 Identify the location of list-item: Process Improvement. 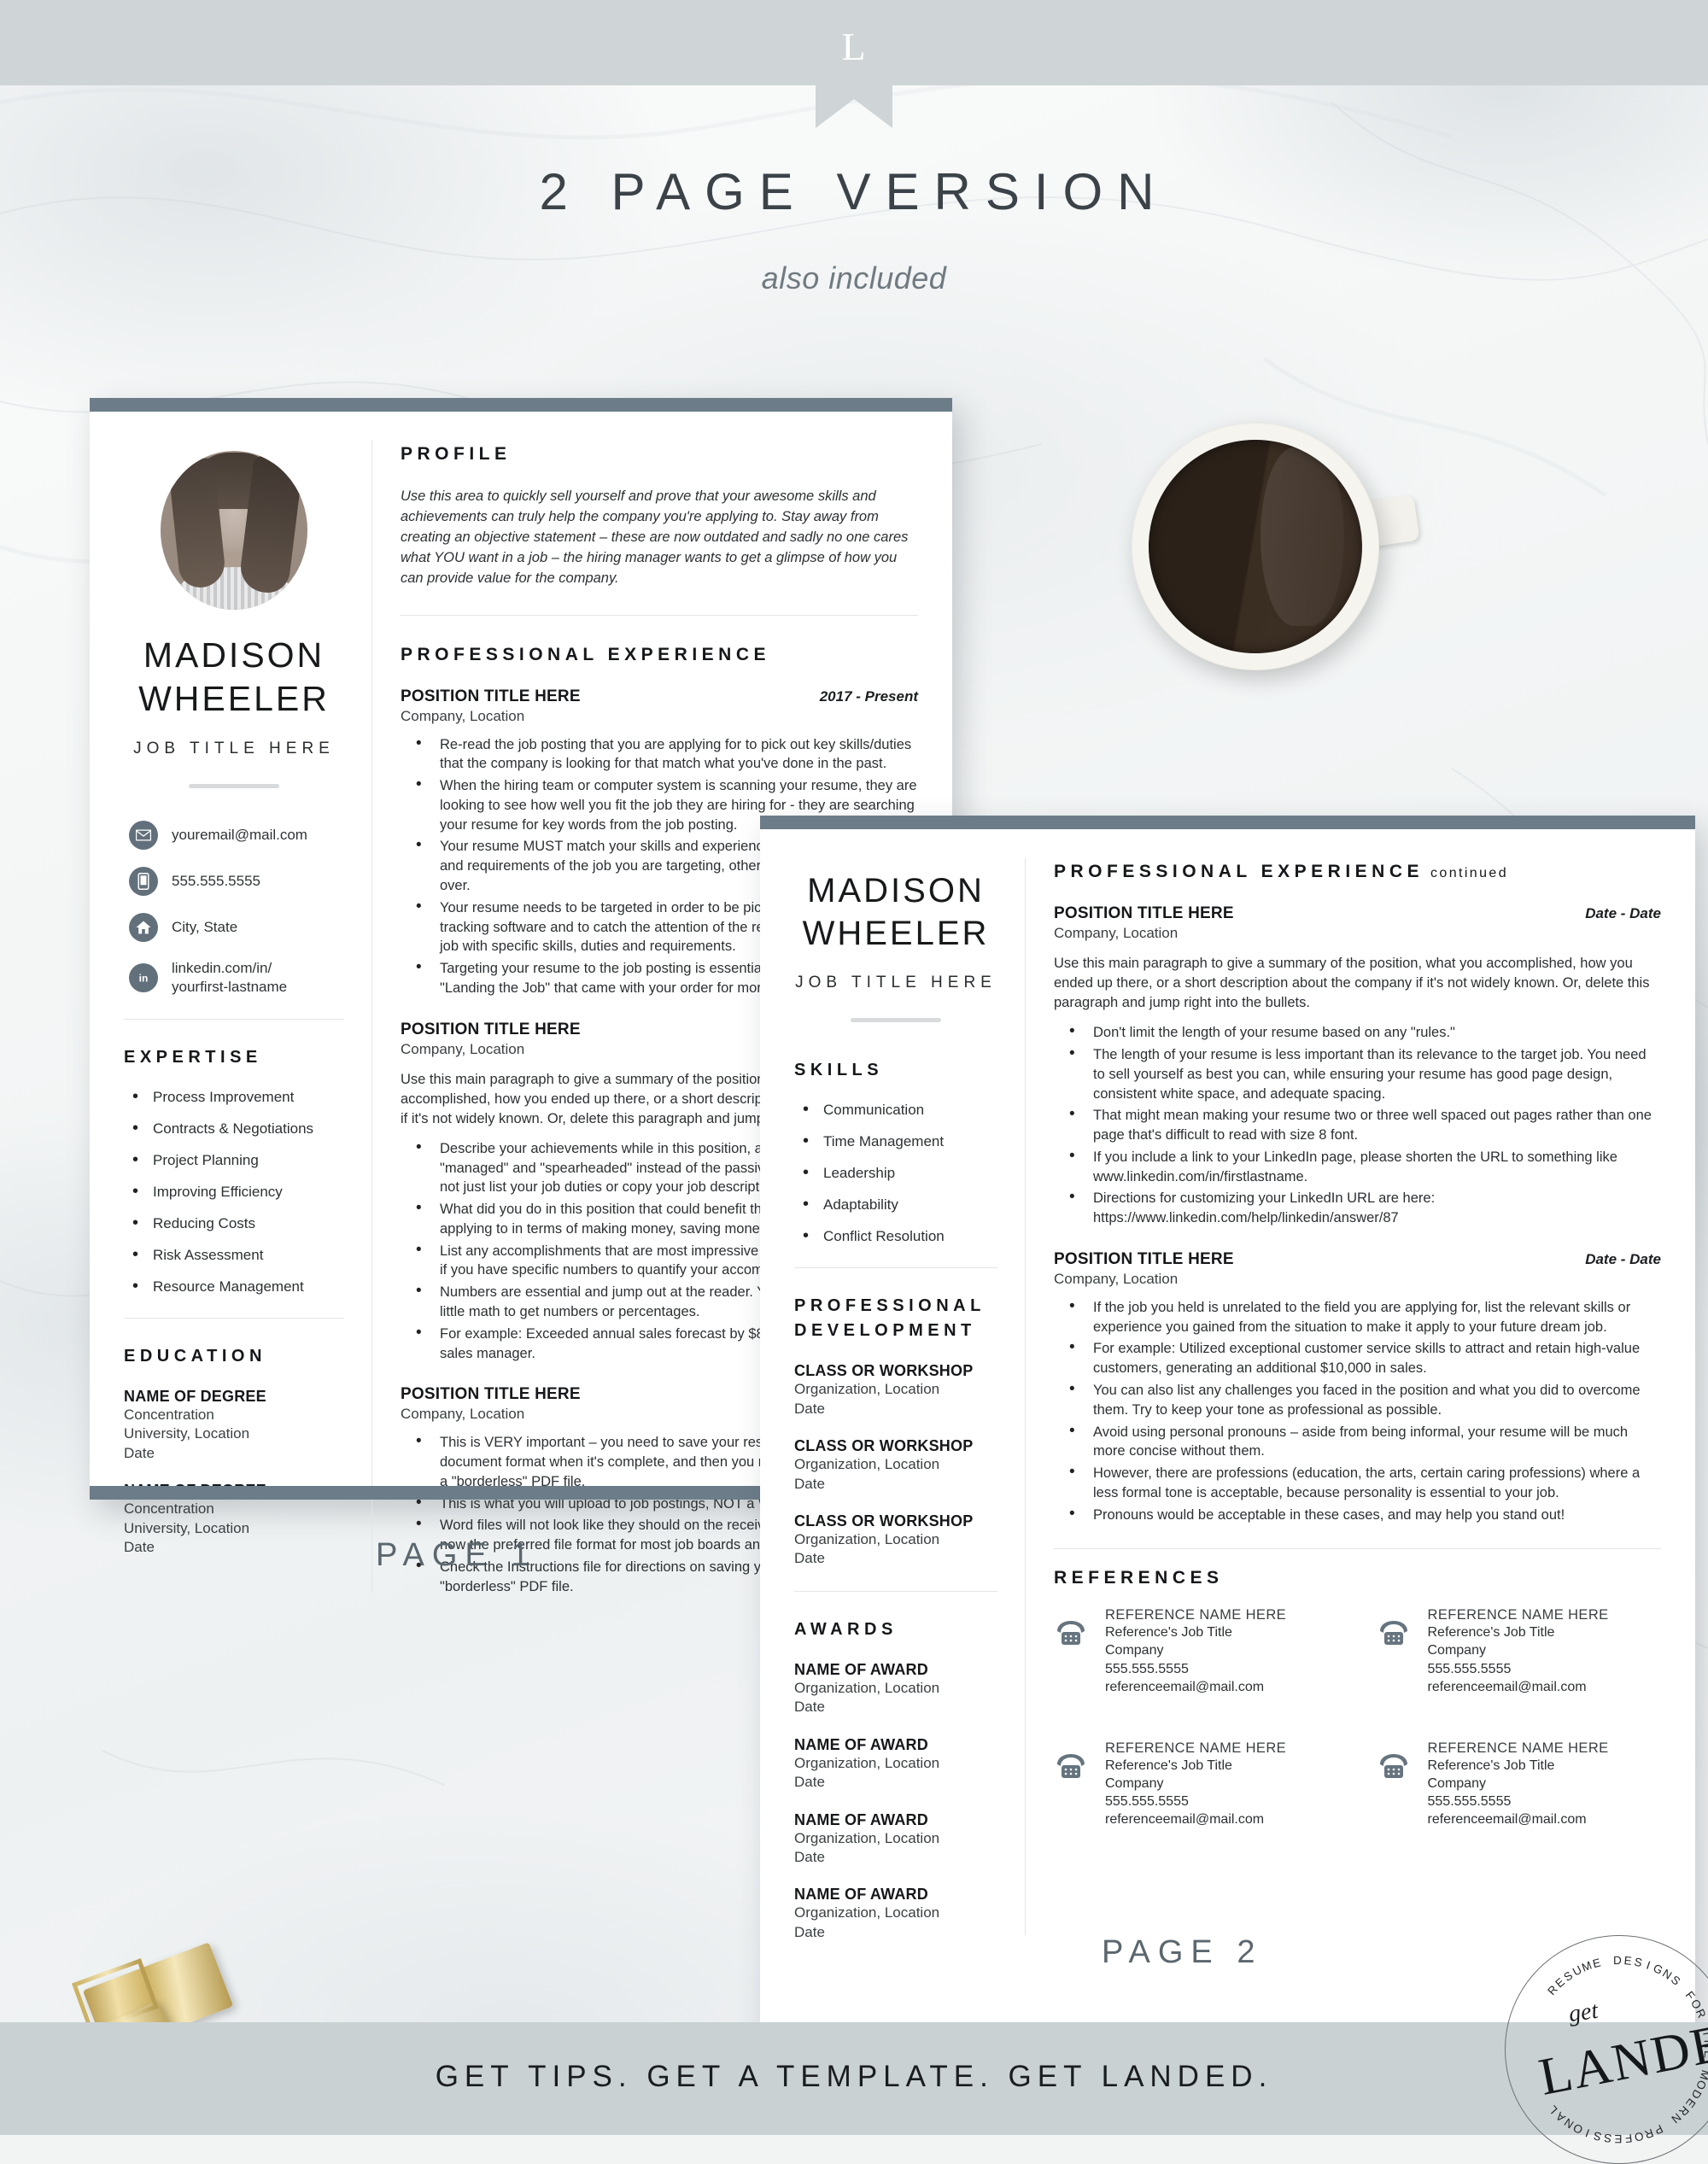
(237, 1097).